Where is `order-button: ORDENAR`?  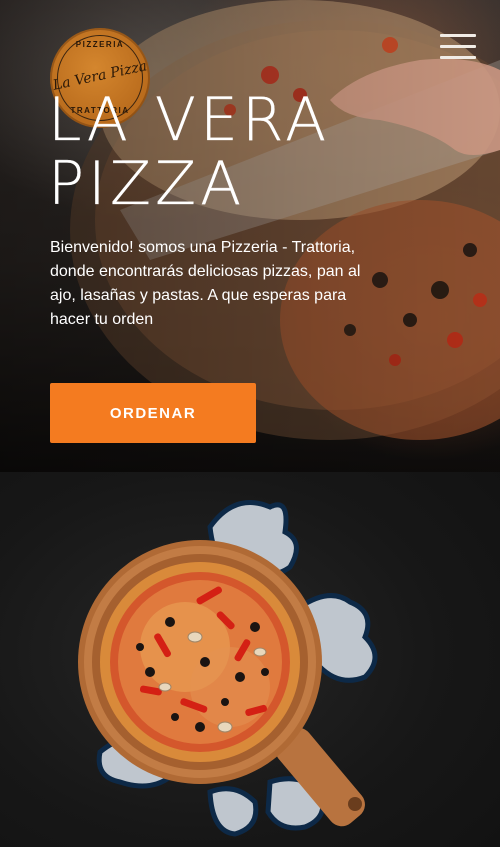
order-button: ORDENAR is located at coordinates (153, 413).